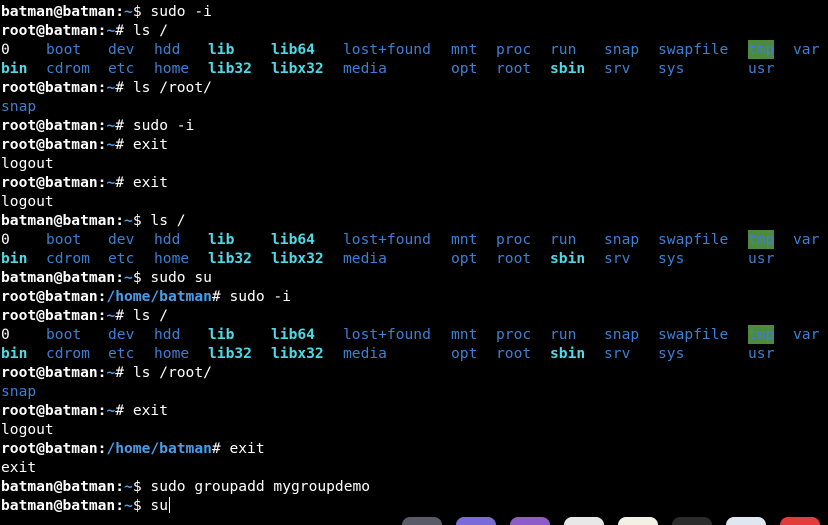 This screenshot has height=525, width=828. What do you see at coordinates (514, 353) in the screenshot?
I see `ls-entry: root` at bounding box center [514, 353].